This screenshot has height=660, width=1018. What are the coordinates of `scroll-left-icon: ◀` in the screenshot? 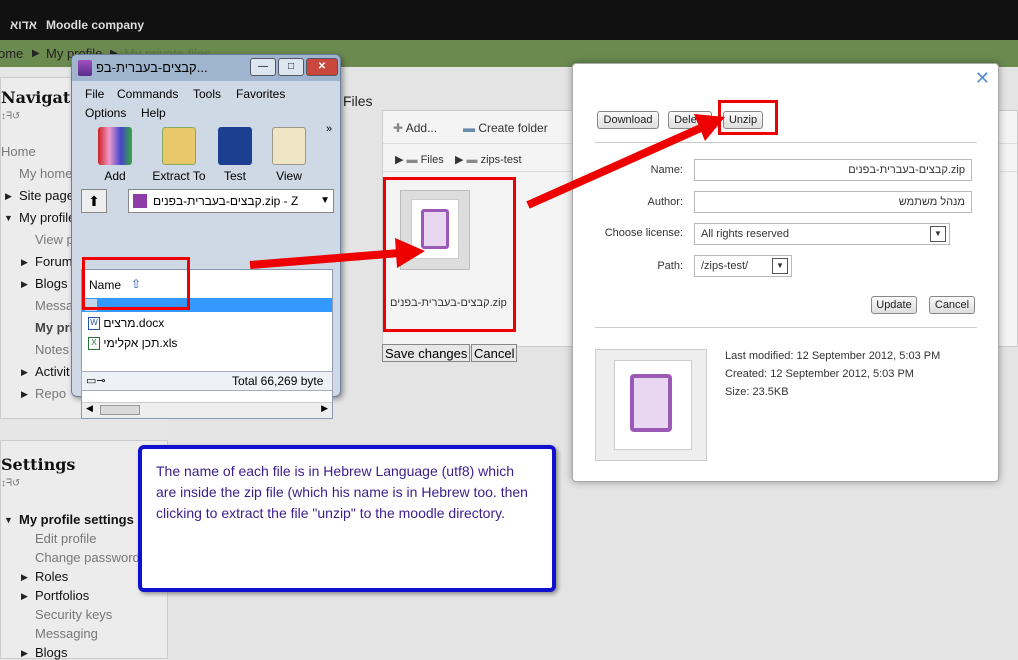 It's located at (89, 408).